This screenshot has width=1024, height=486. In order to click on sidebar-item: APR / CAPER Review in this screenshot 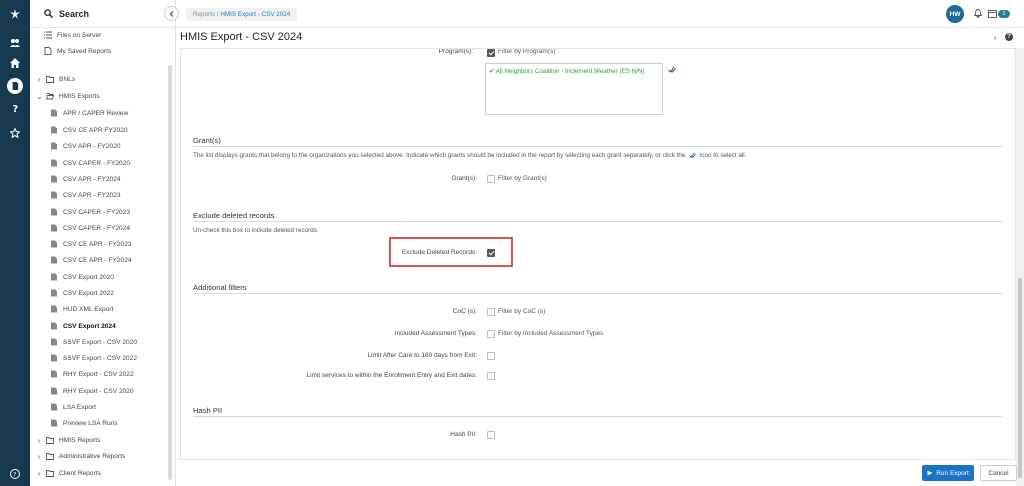, I will do `click(89, 113)`.